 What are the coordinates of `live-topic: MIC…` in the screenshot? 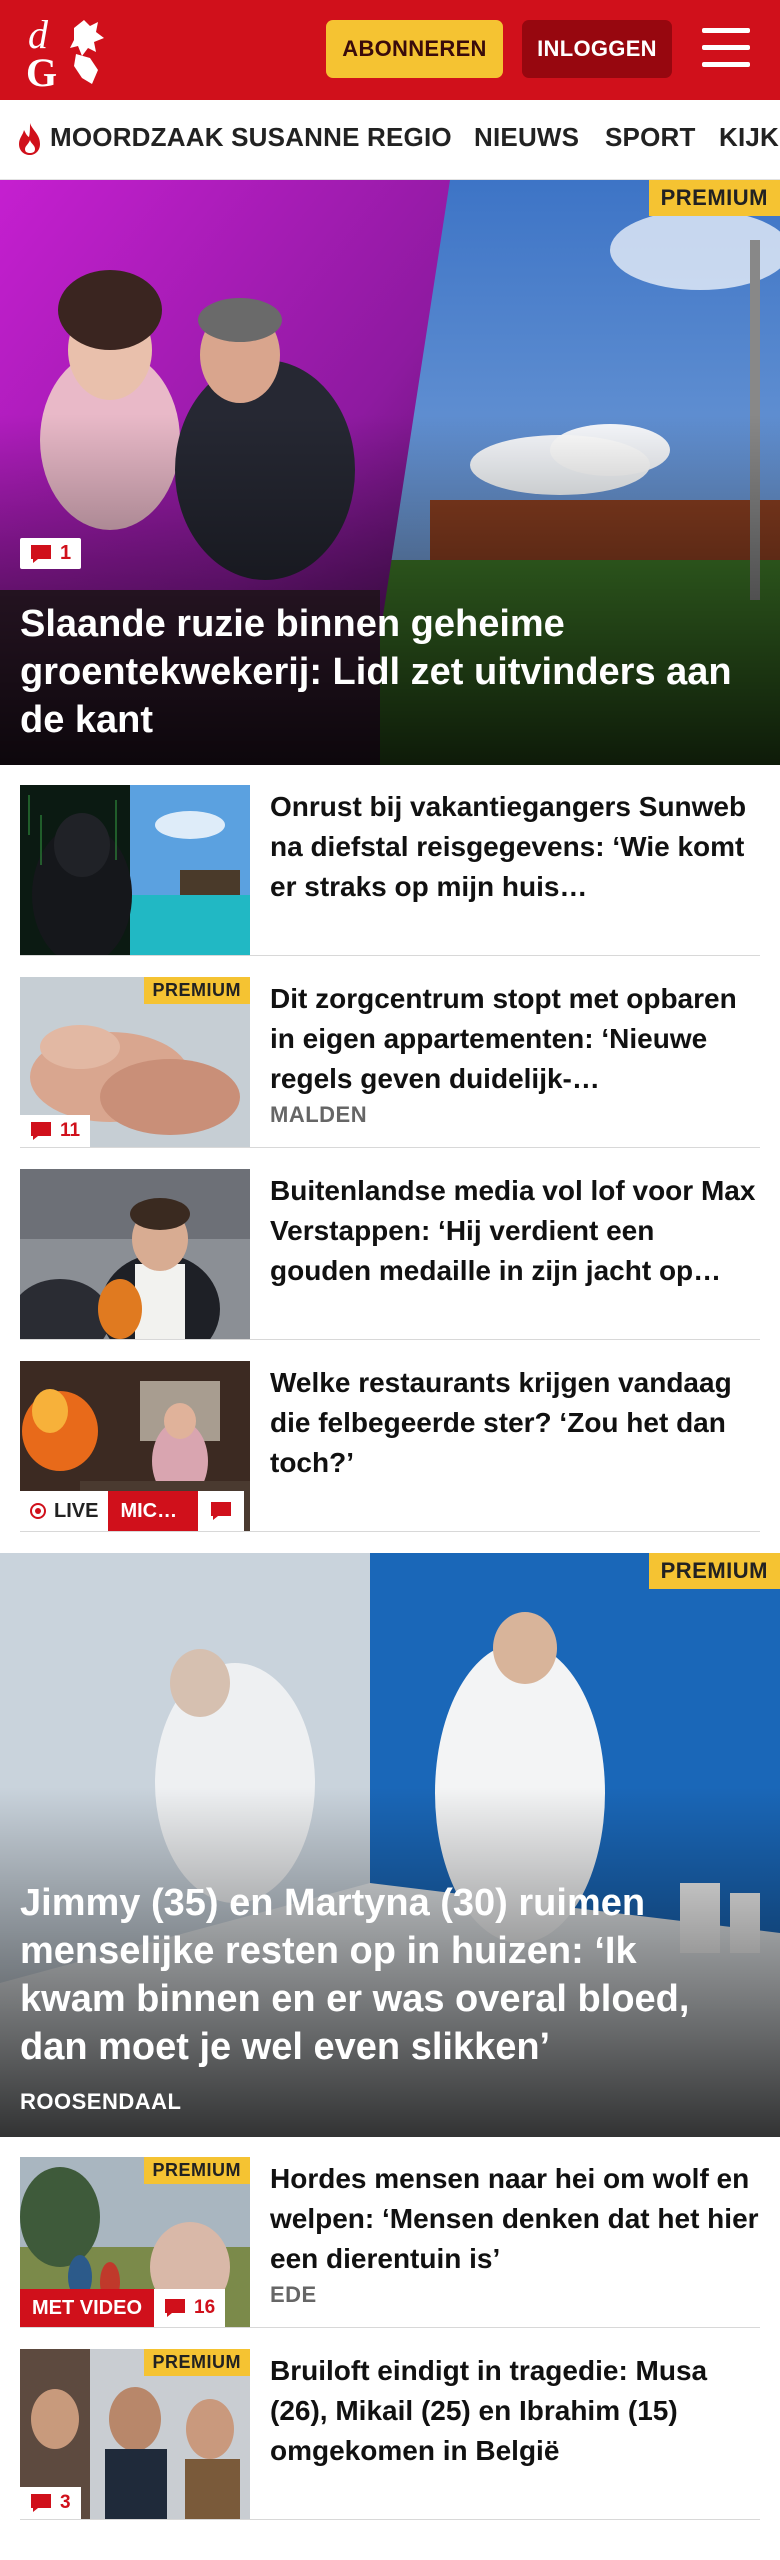 It's located at (153, 1511).